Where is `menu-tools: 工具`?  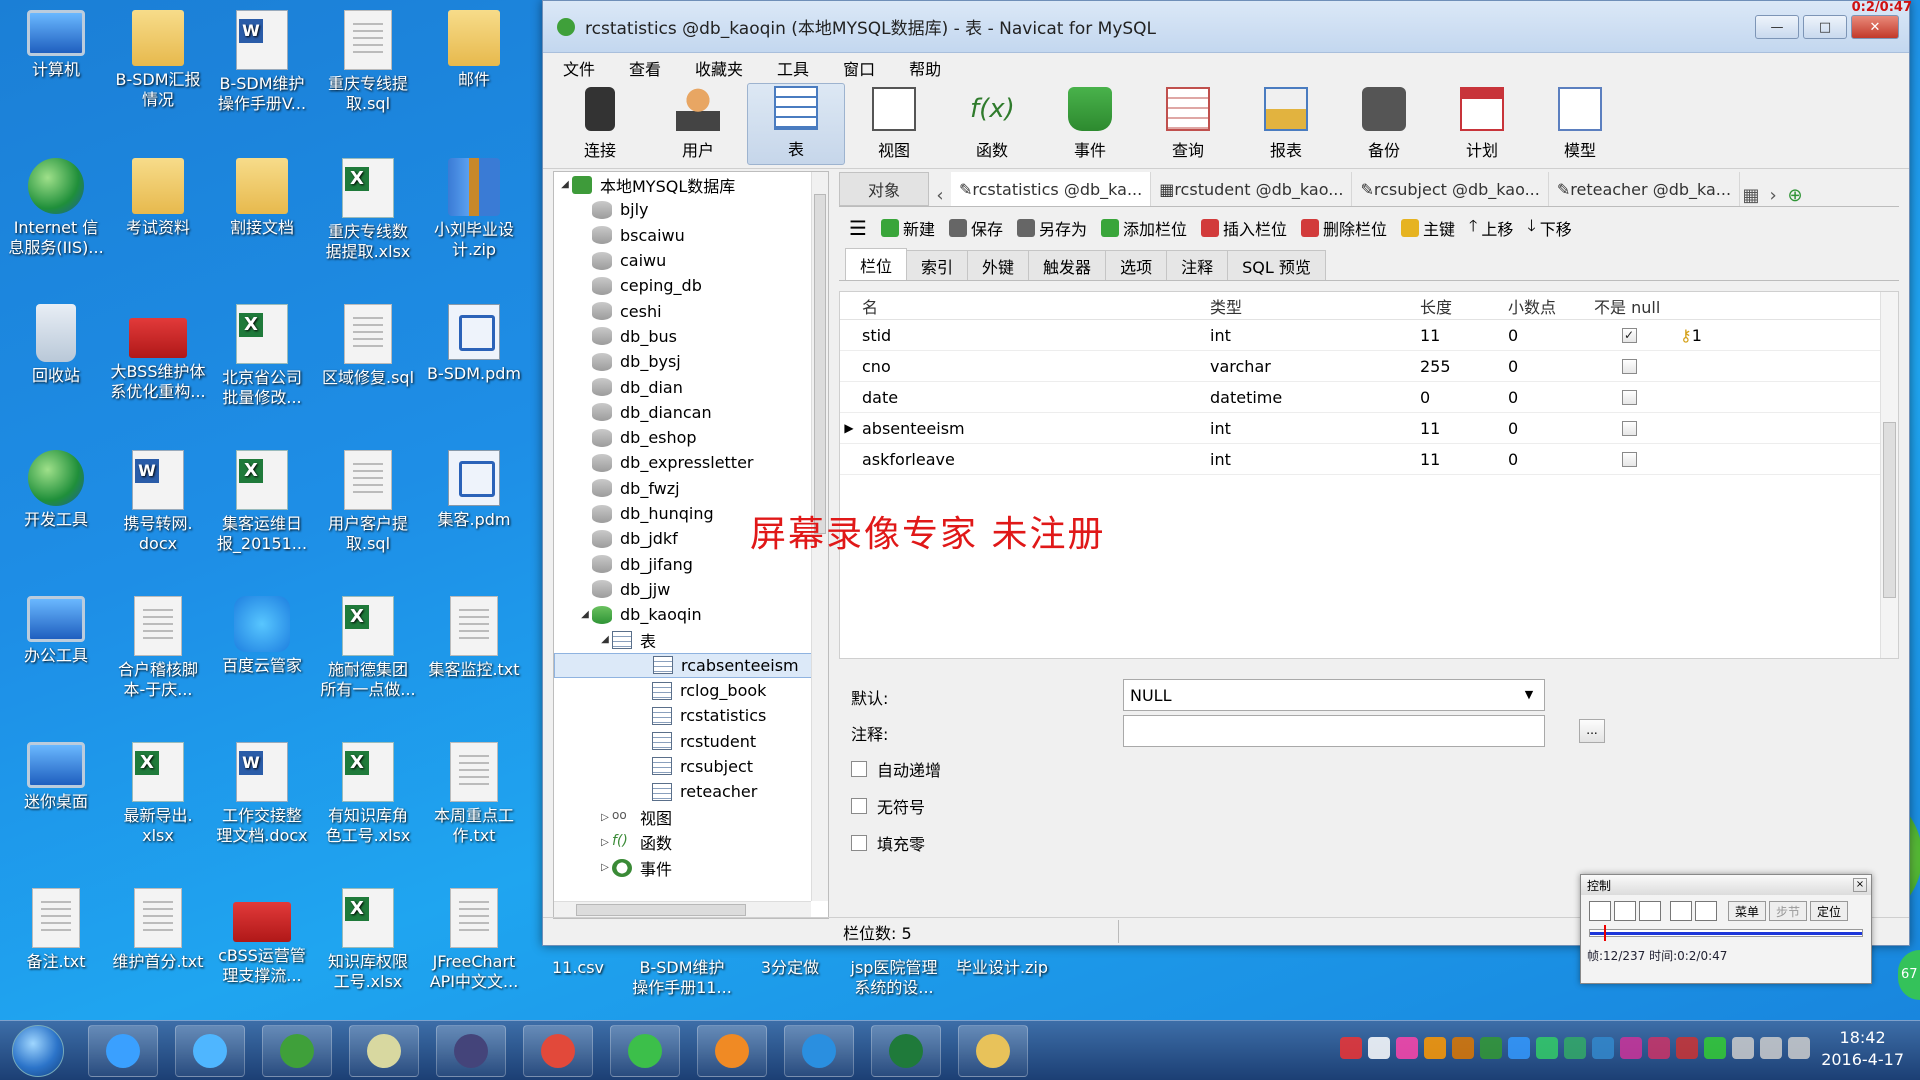 menu-tools: 工具 is located at coordinates (801, 68).